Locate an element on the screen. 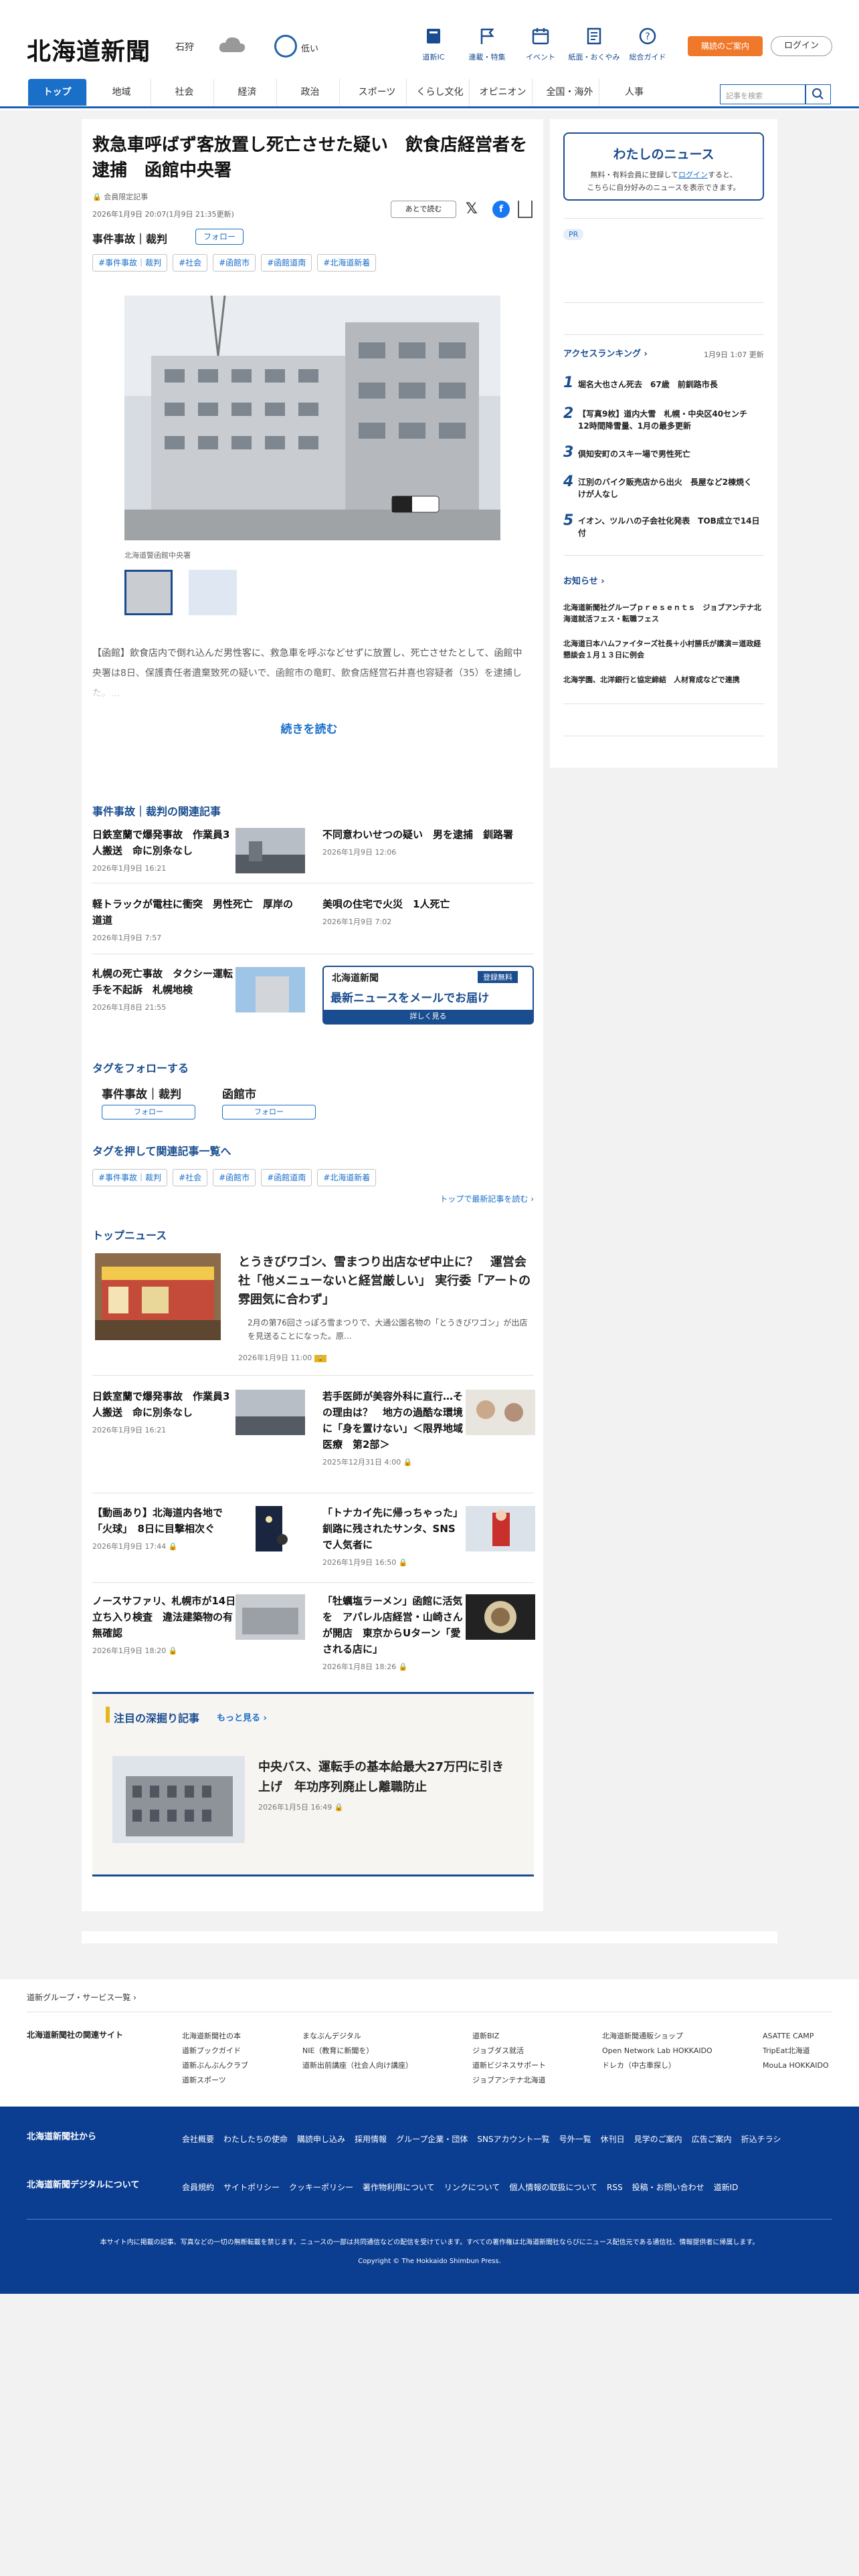 The image size is (859, 2576). site-link: NIE（教育に新聞を） is located at coordinates (357, 2051).